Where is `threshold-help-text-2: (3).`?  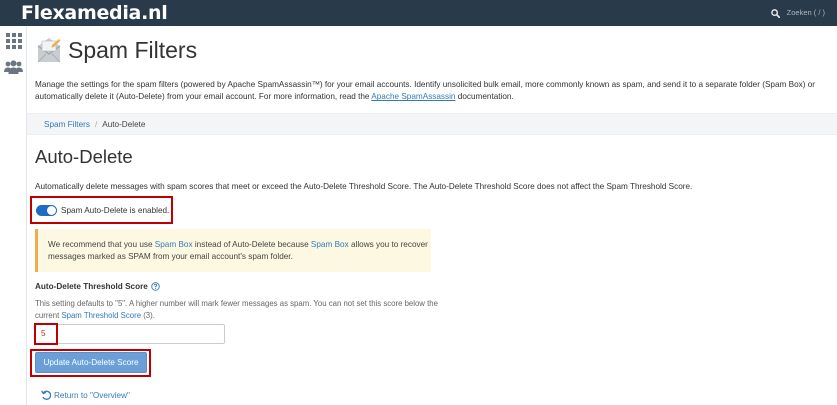 threshold-help-text-2: (3). is located at coordinates (148, 315).